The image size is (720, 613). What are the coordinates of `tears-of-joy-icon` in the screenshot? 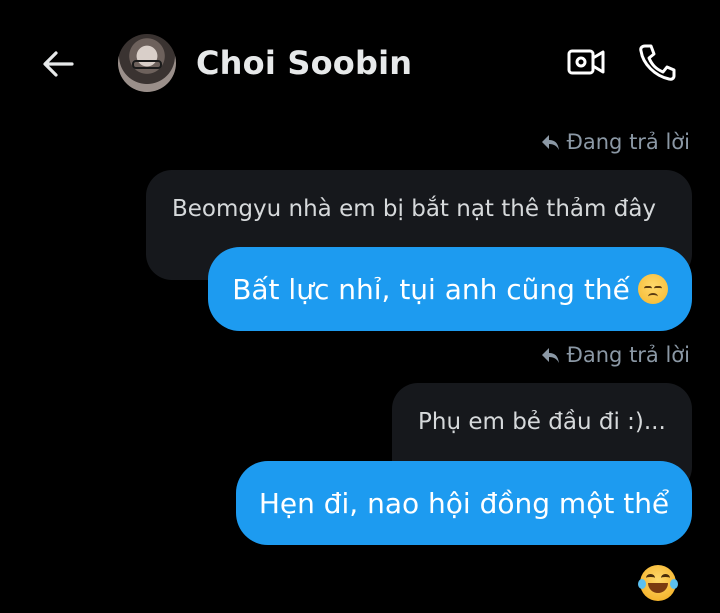 It's located at (658, 583).